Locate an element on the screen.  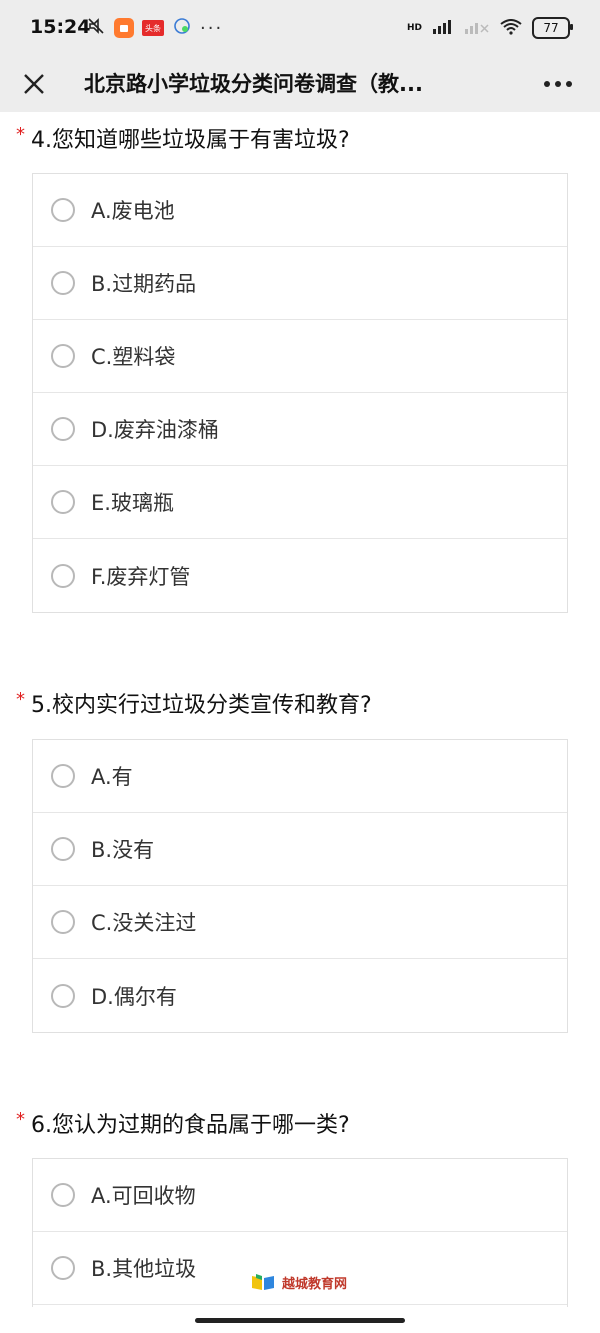
option-b: B.没有 is located at coordinates (300, 849).